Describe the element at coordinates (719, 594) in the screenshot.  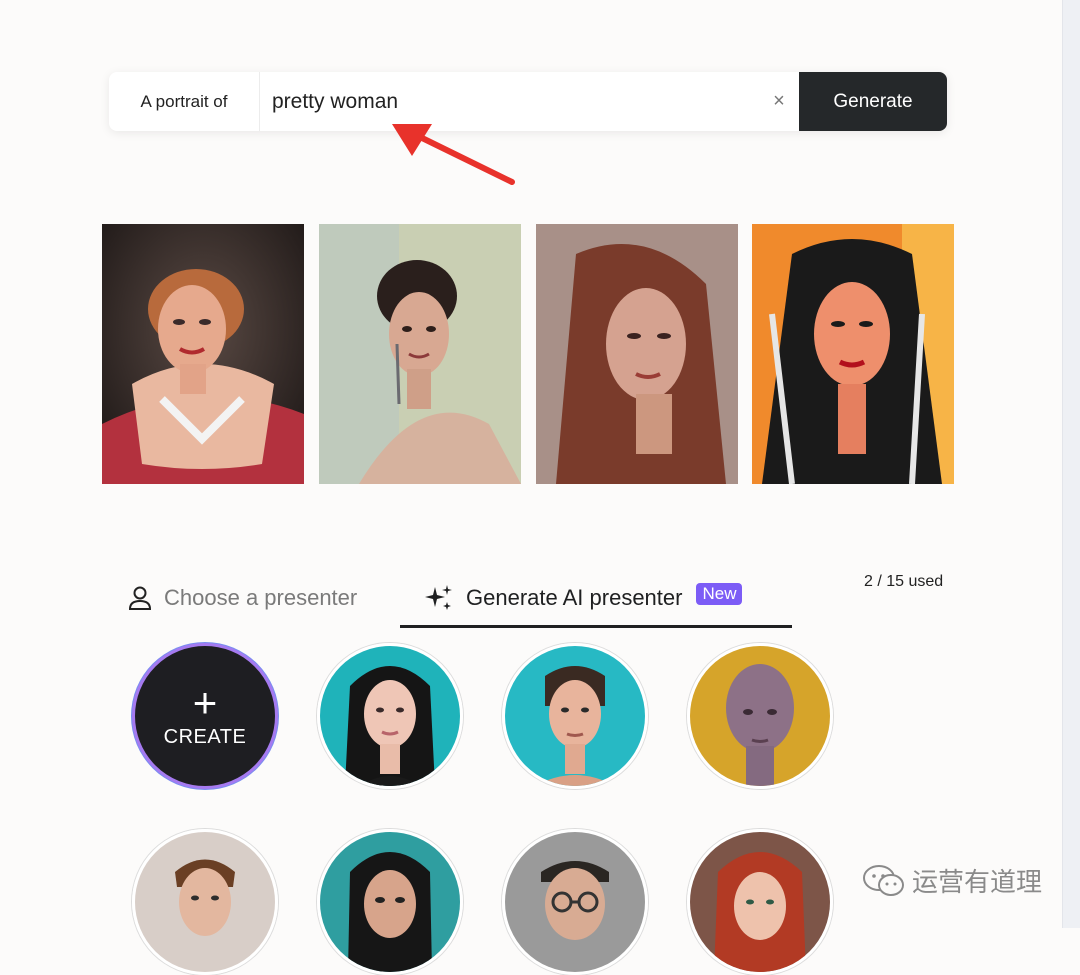
I see `new-badge: New` at that location.